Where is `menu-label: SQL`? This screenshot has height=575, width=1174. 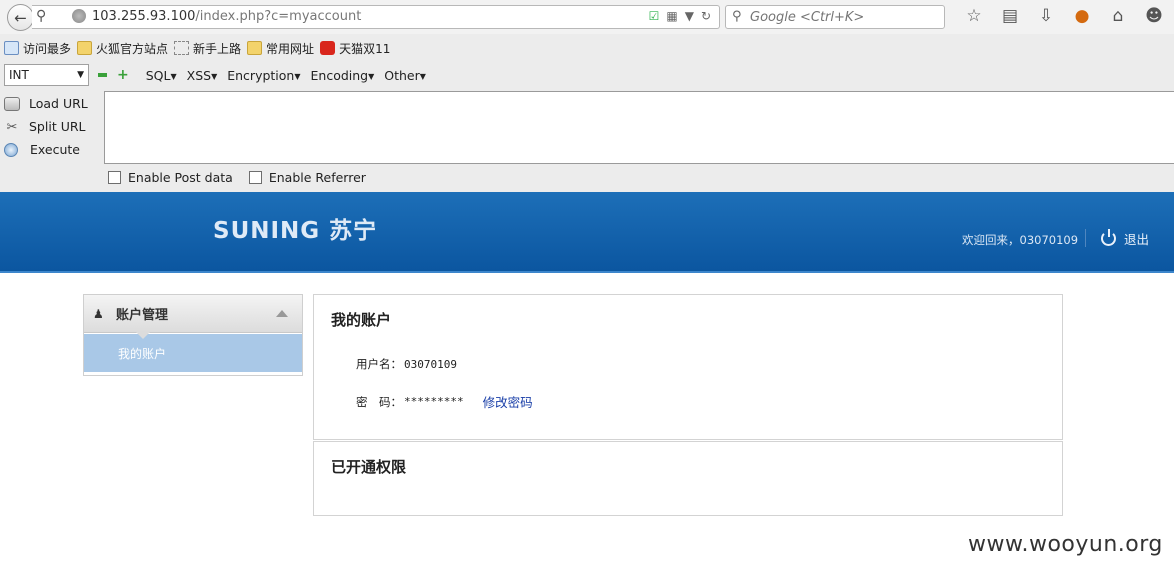
menu-label: SQL is located at coordinates (158, 75).